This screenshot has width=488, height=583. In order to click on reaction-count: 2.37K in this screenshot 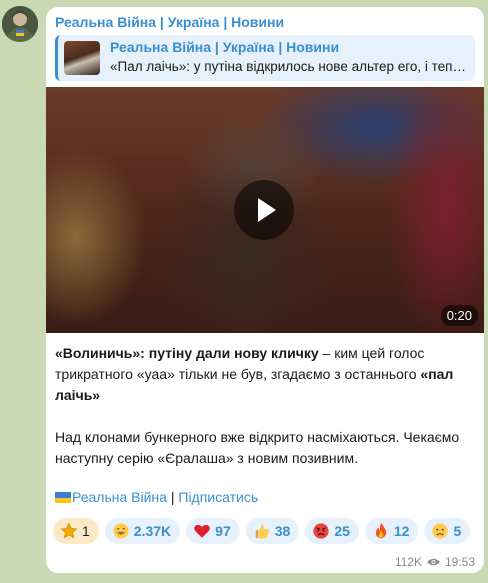, I will do `click(152, 531)`.